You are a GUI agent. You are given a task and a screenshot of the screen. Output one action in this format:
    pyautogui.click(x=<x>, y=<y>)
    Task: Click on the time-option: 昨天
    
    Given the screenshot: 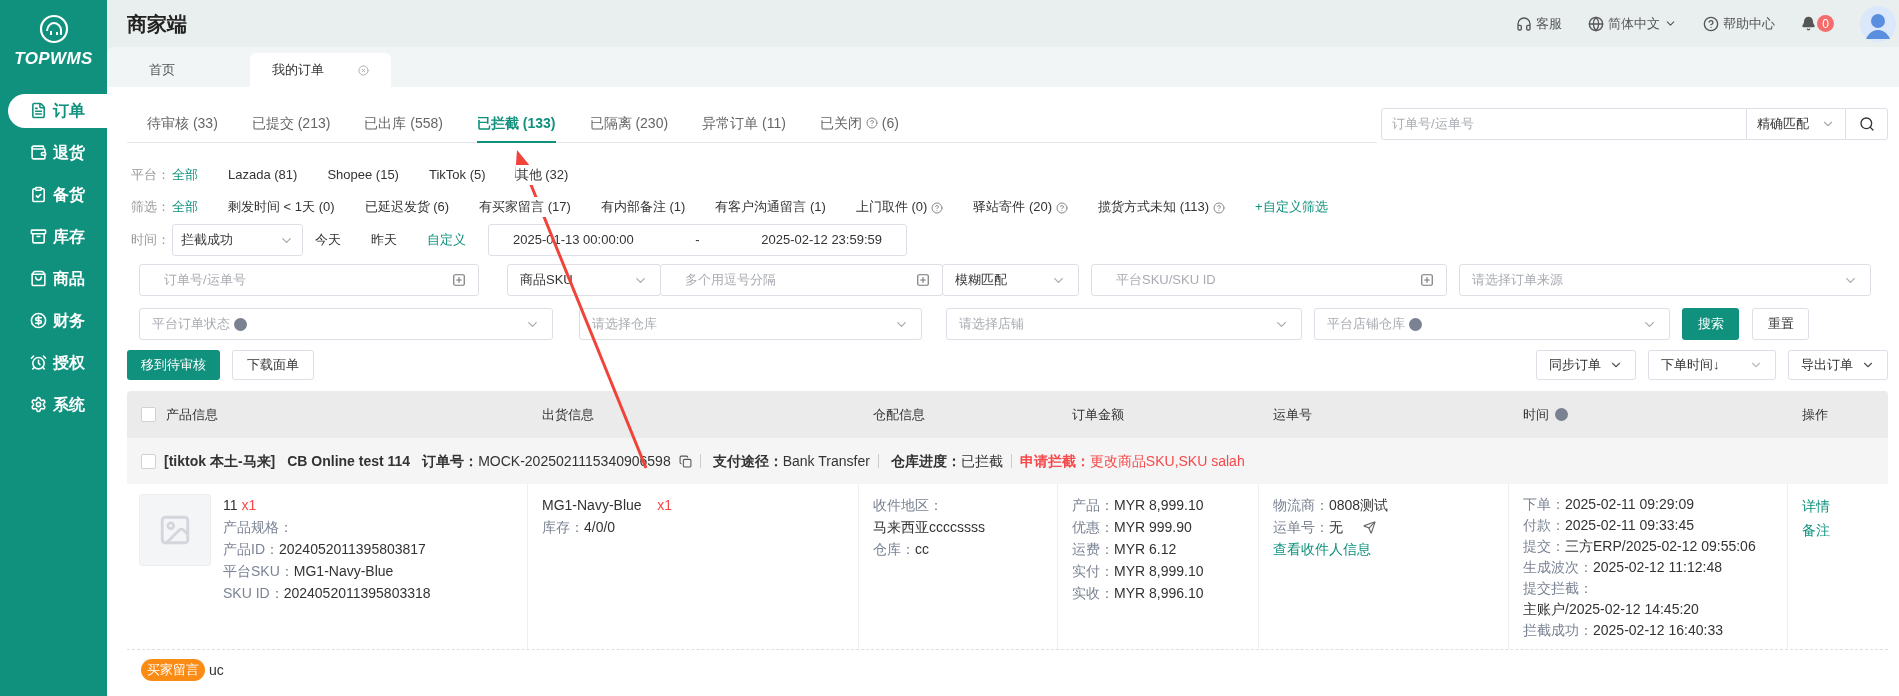 What is the action you would take?
    pyautogui.click(x=384, y=240)
    